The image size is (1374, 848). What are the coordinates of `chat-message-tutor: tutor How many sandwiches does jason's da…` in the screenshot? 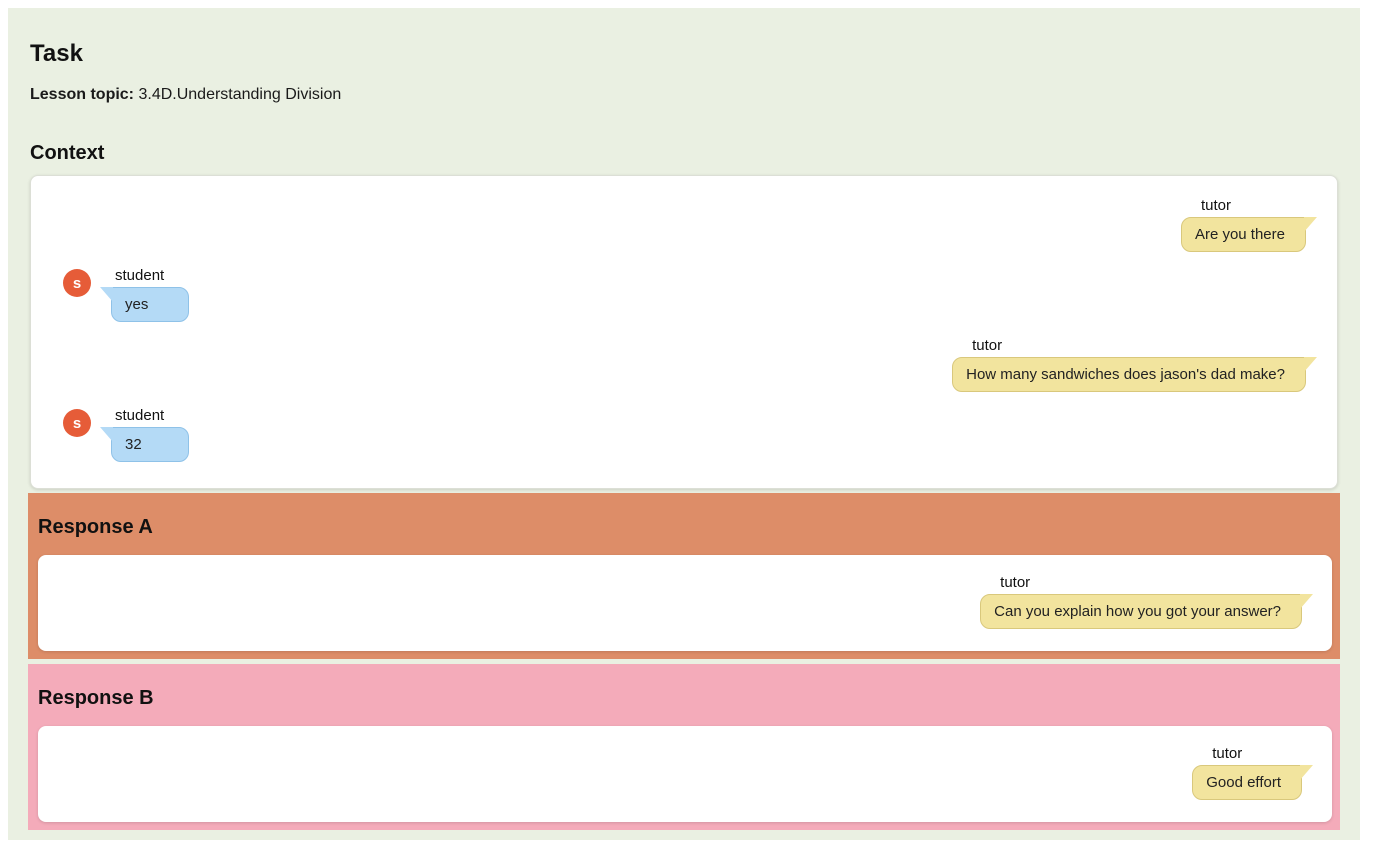 It's located at (691, 364).